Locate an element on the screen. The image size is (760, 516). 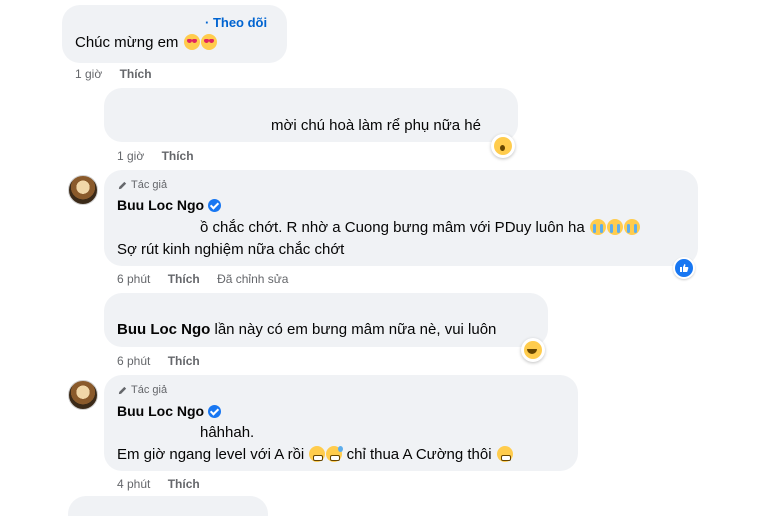
surprised-emoji-icon is located at coordinates (503, 146).